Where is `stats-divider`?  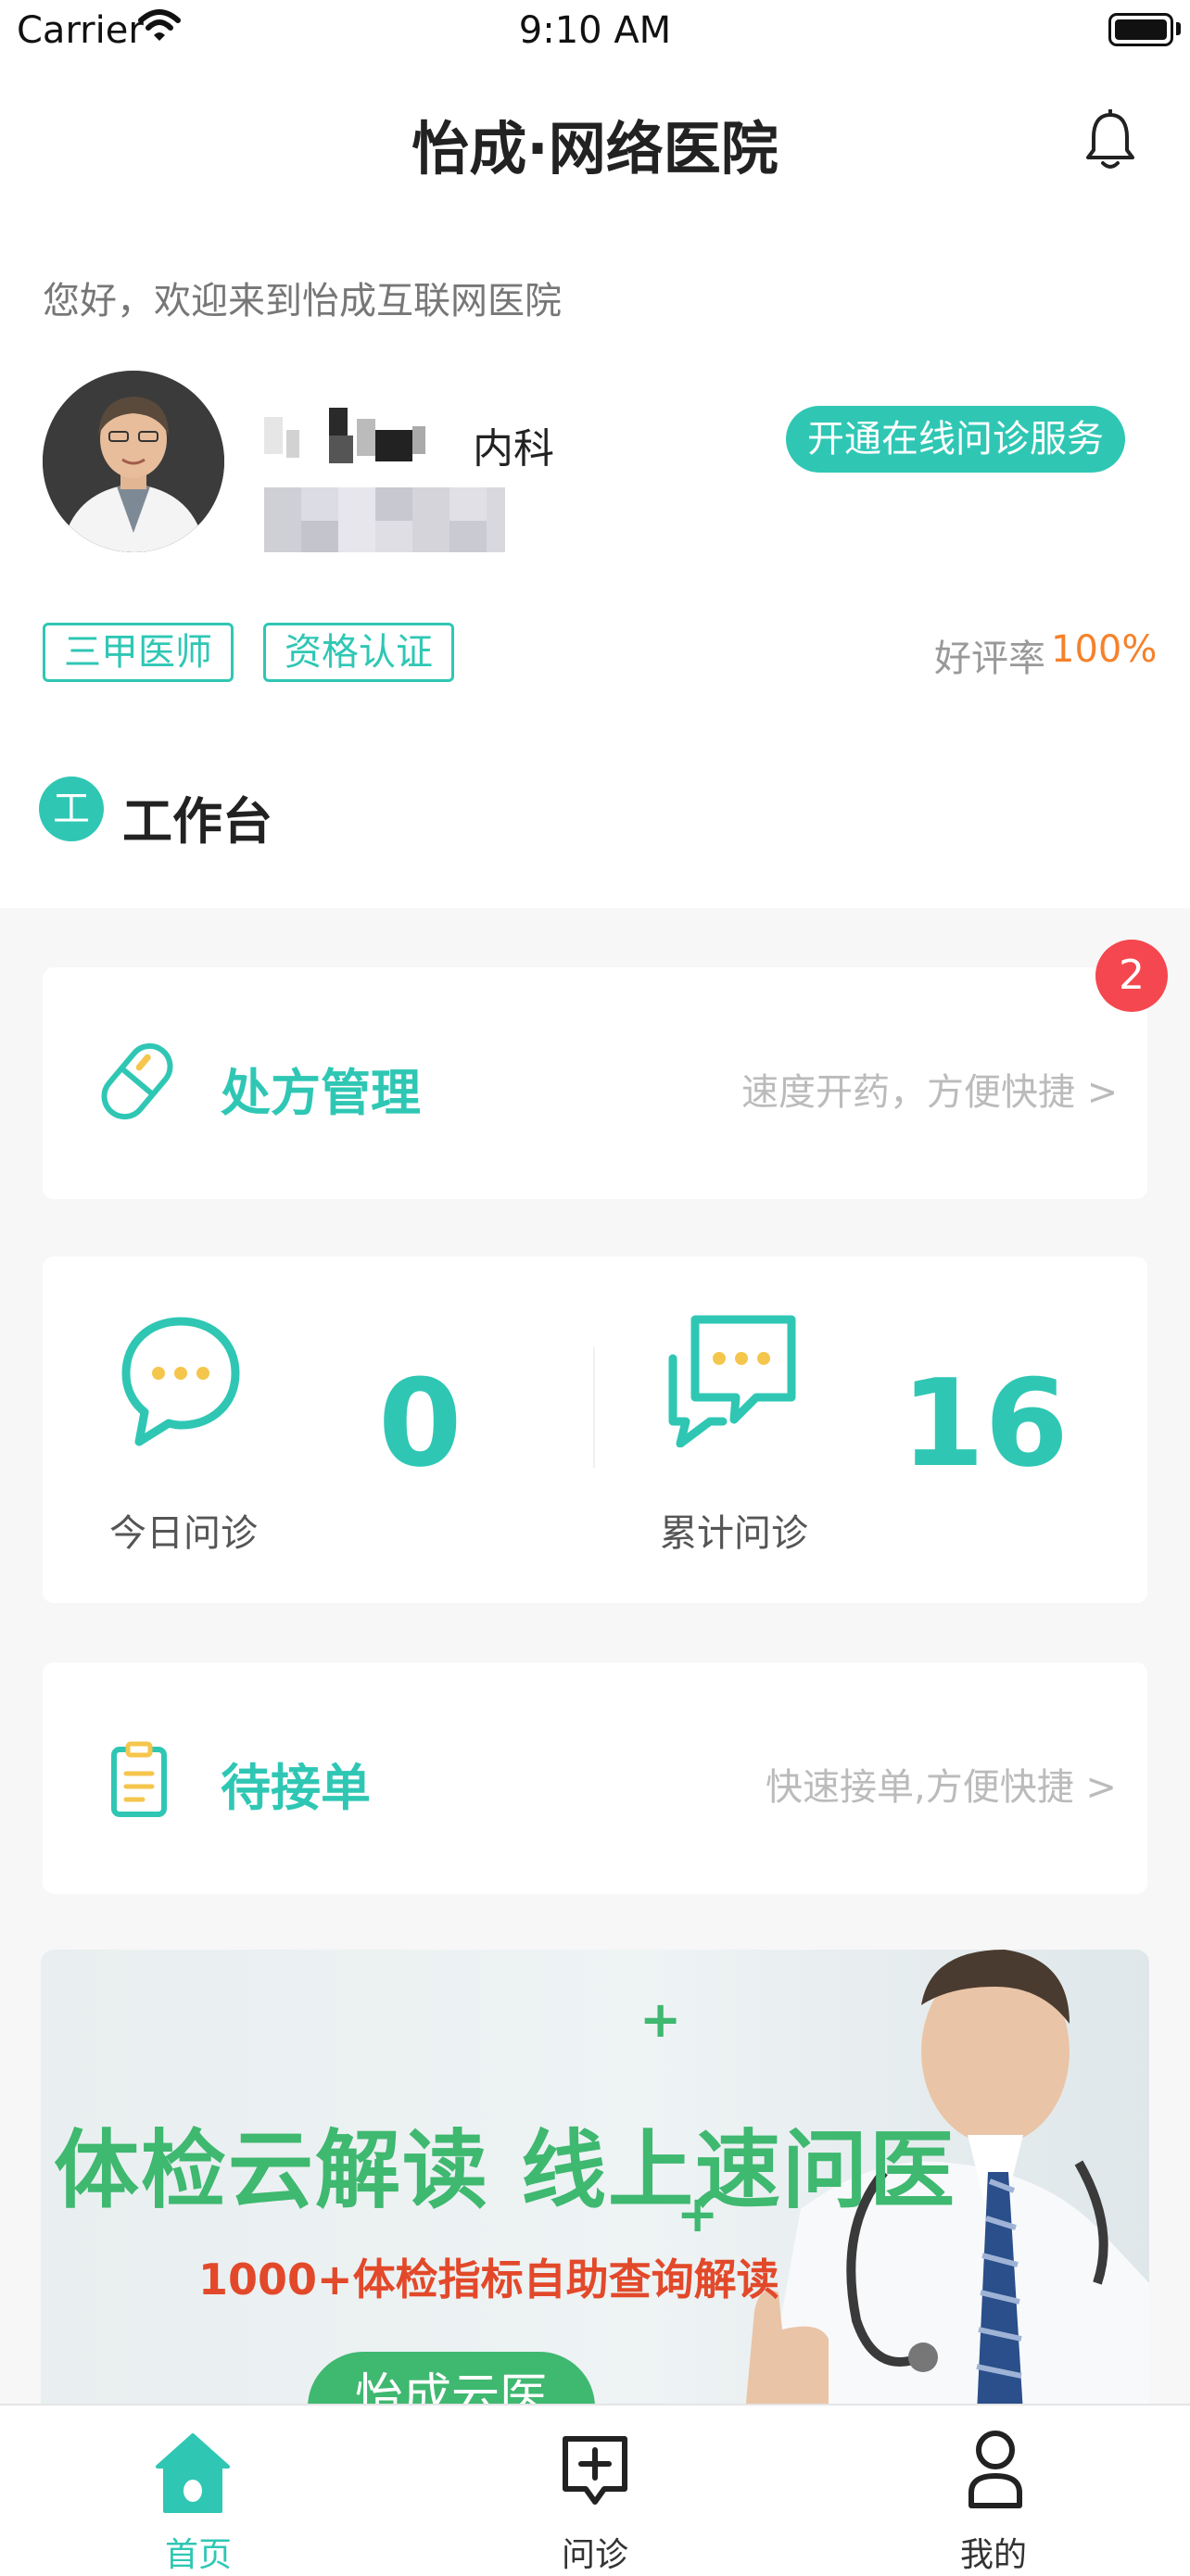
stats-divider is located at coordinates (594, 1408).